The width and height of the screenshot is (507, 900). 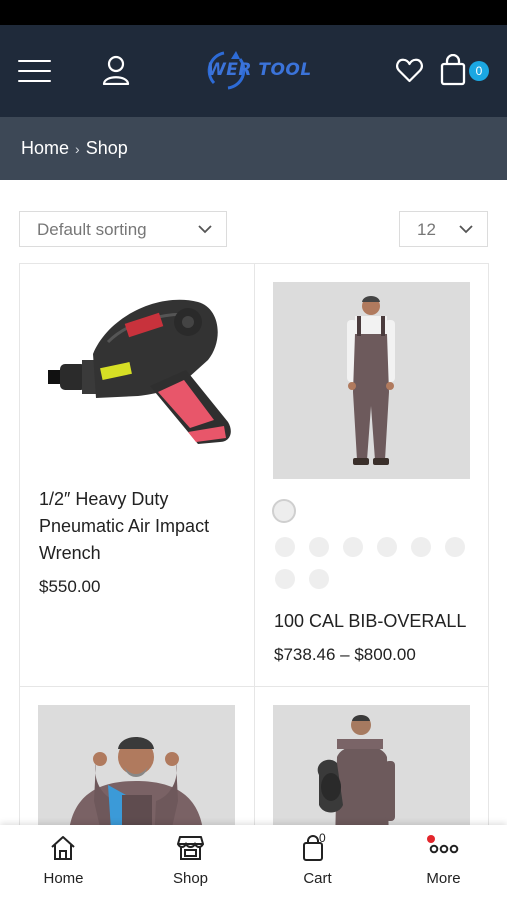 I want to click on product-title: 100 CAL BIB-OVERALL, so click(x=370, y=621).